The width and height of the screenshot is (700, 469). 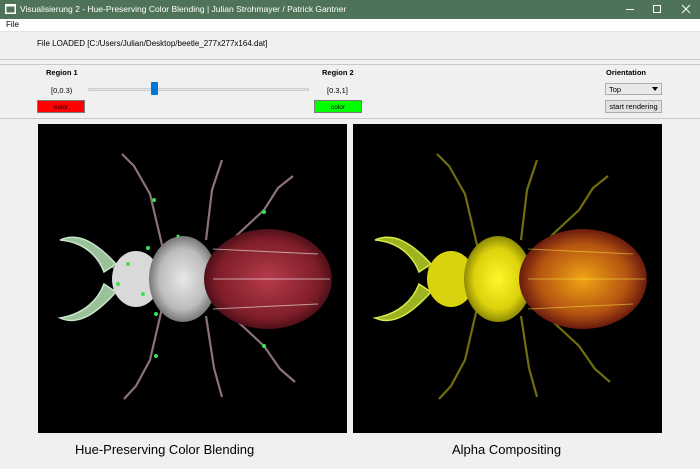 What do you see at coordinates (154, 88) in the screenshot?
I see `threshold-slider-handle` at bounding box center [154, 88].